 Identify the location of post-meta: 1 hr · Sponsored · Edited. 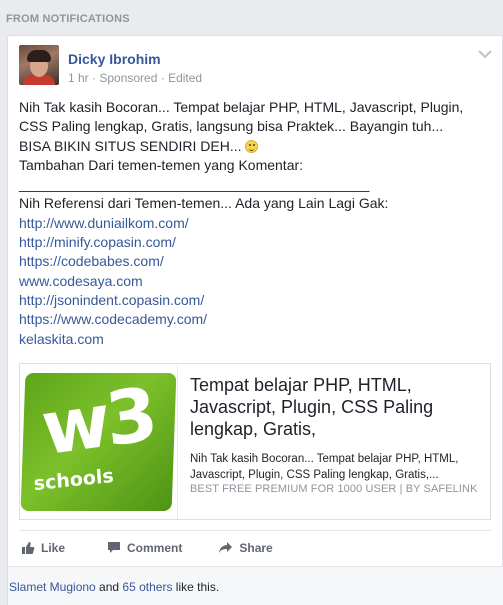
(135, 78).